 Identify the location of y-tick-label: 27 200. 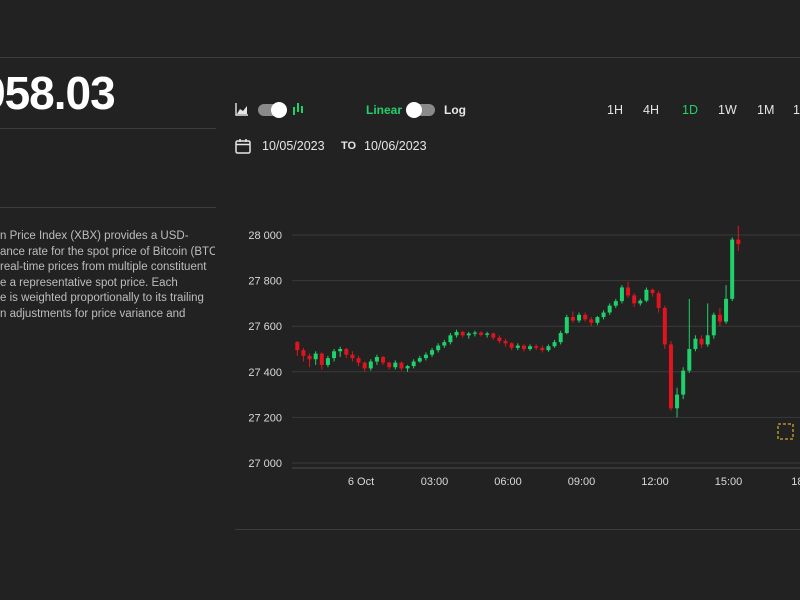
(265, 418).